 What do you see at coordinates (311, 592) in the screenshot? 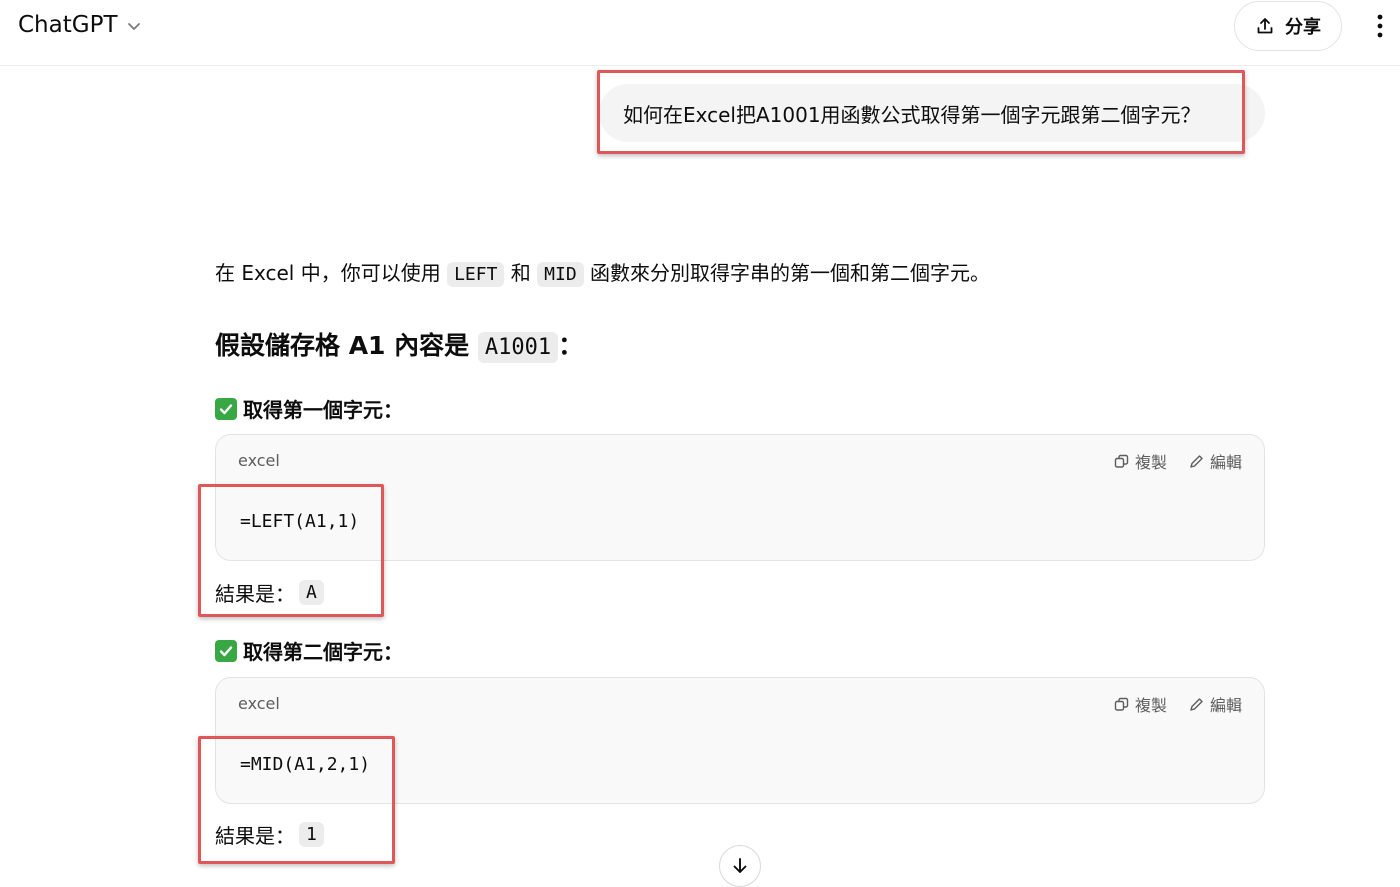
I see `result-value: A` at bounding box center [311, 592].